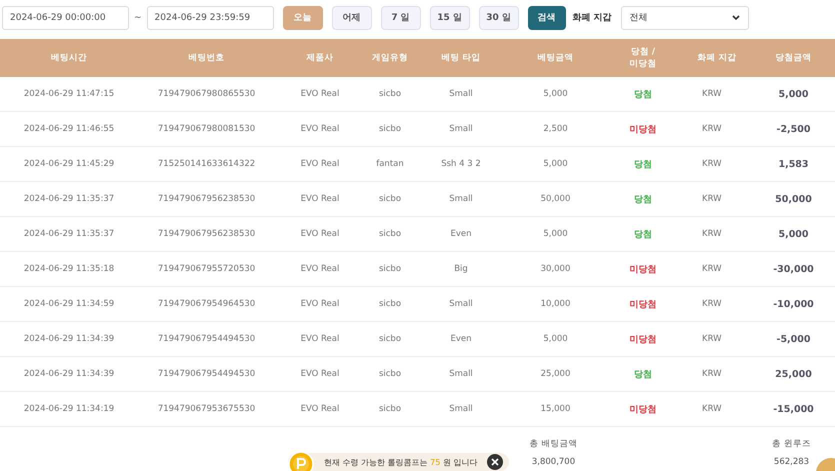 This screenshot has width=835, height=471. Describe the element at coordinates (736, 17) in the screenshot. I see `chevron-down-icon` at that location.